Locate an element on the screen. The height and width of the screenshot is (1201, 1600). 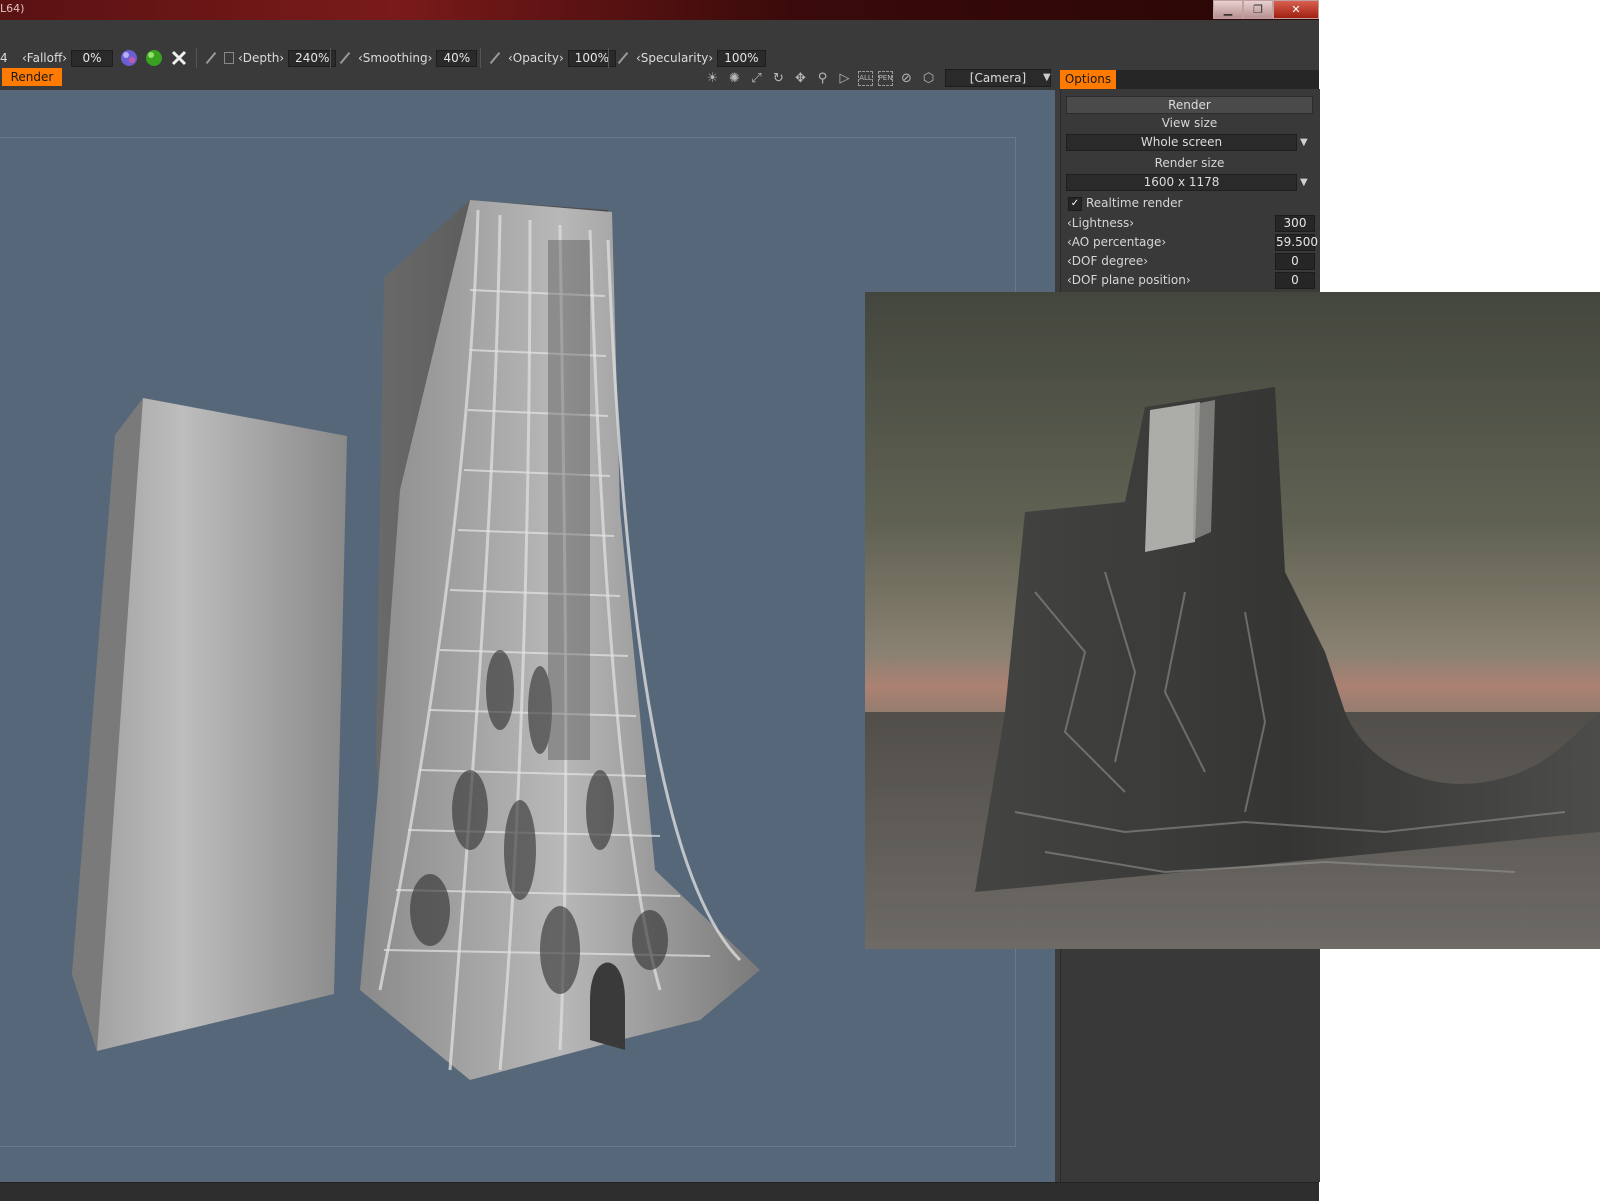
render-size-select: 1600 x 1178 is located at coordinates (1181, 182).